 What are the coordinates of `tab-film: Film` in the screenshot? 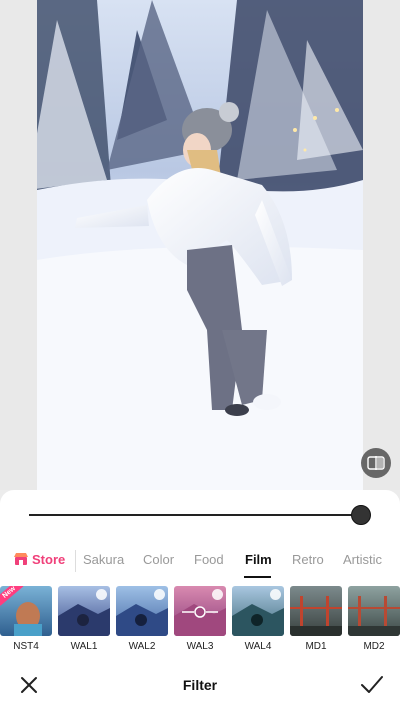 It's located at (258, 559).